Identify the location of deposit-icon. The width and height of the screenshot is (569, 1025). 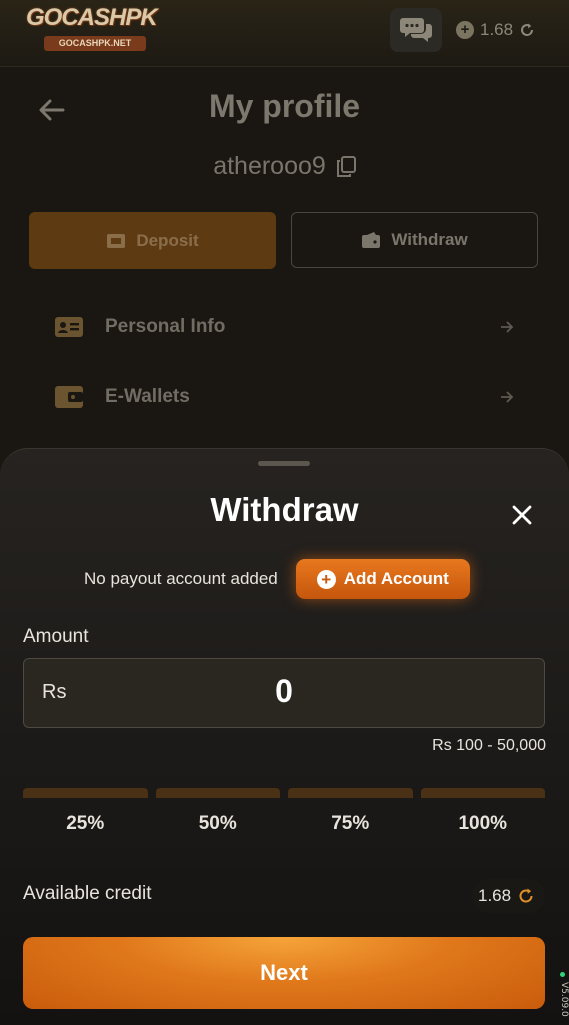
(116, 240).